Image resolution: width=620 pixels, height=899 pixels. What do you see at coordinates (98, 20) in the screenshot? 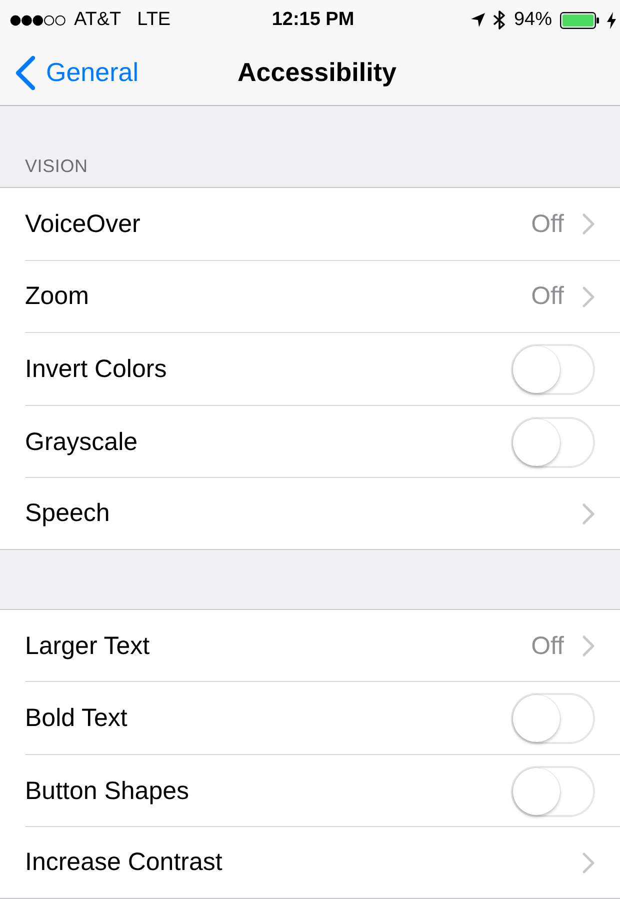
I see `carrier-name: AT&T` at bounding box center [98, 20].